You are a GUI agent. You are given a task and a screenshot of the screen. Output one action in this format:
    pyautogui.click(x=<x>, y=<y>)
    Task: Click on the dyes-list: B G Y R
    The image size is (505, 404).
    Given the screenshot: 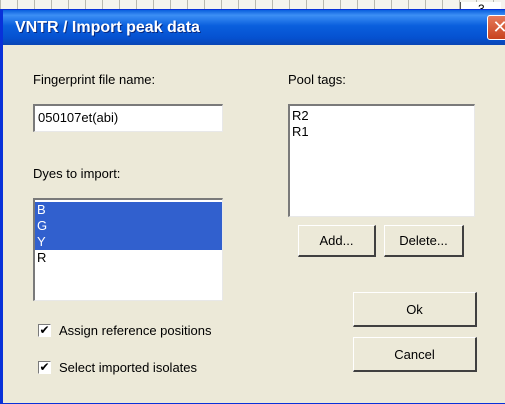 What is the action you would take?
    pyautogui.click(x=128, y=249)
    